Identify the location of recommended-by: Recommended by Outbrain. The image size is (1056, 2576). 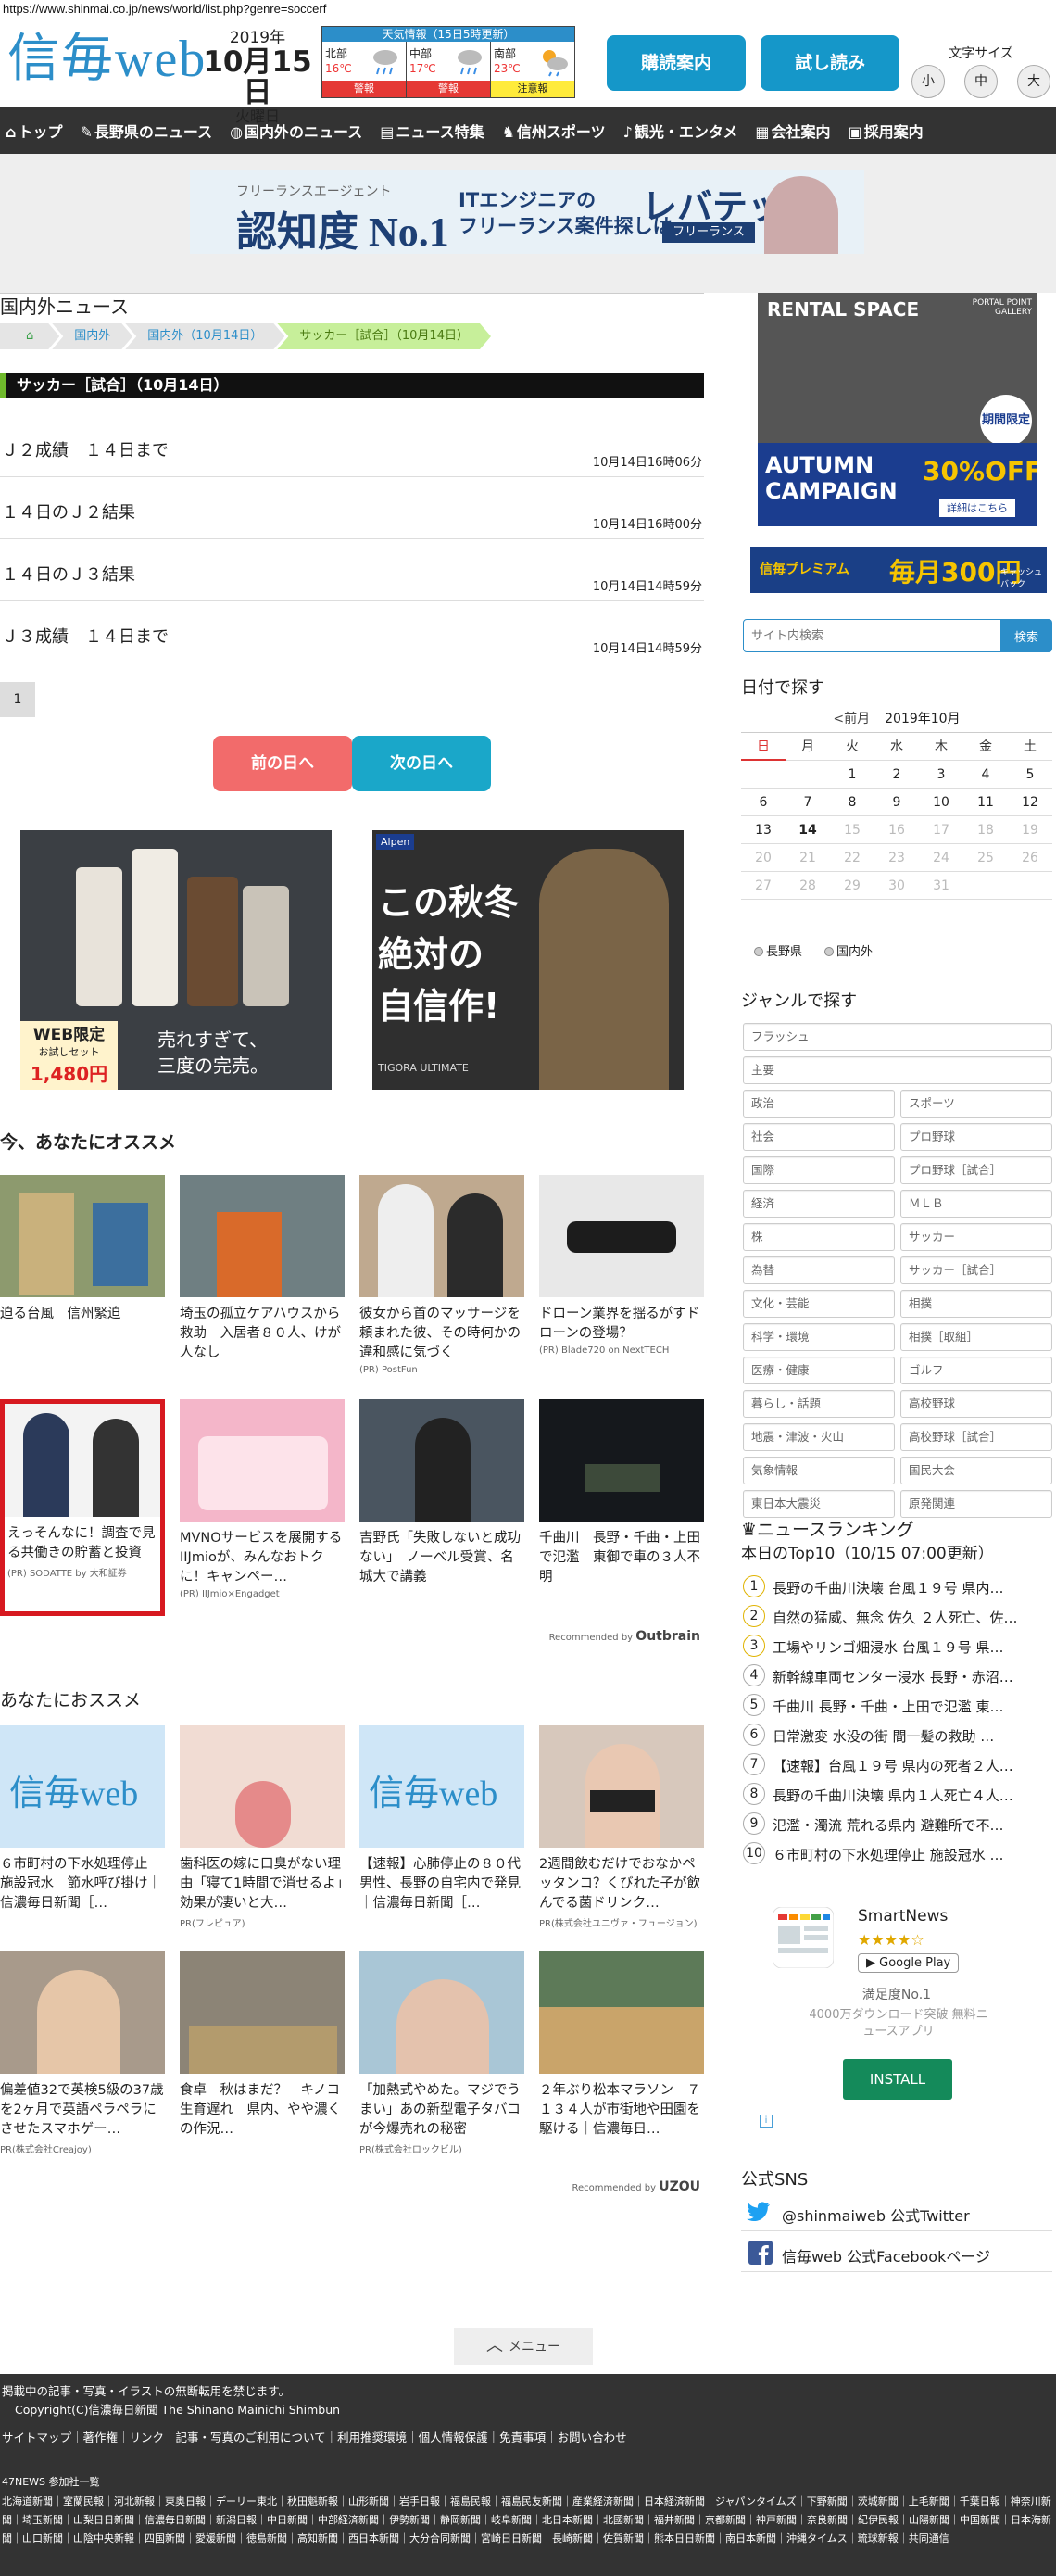
(624, 1636).